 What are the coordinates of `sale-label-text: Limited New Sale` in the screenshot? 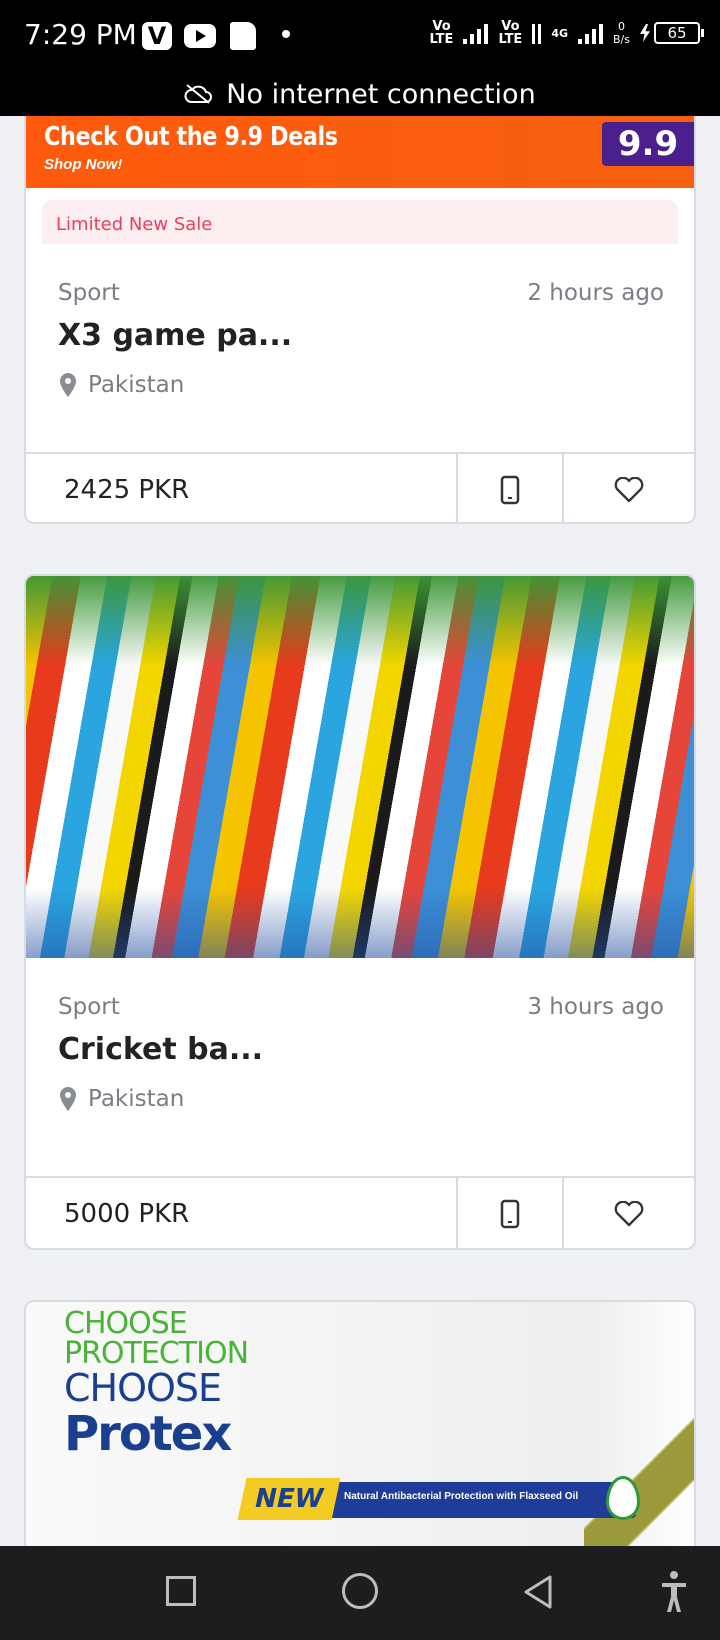 It's located at (134, 224).